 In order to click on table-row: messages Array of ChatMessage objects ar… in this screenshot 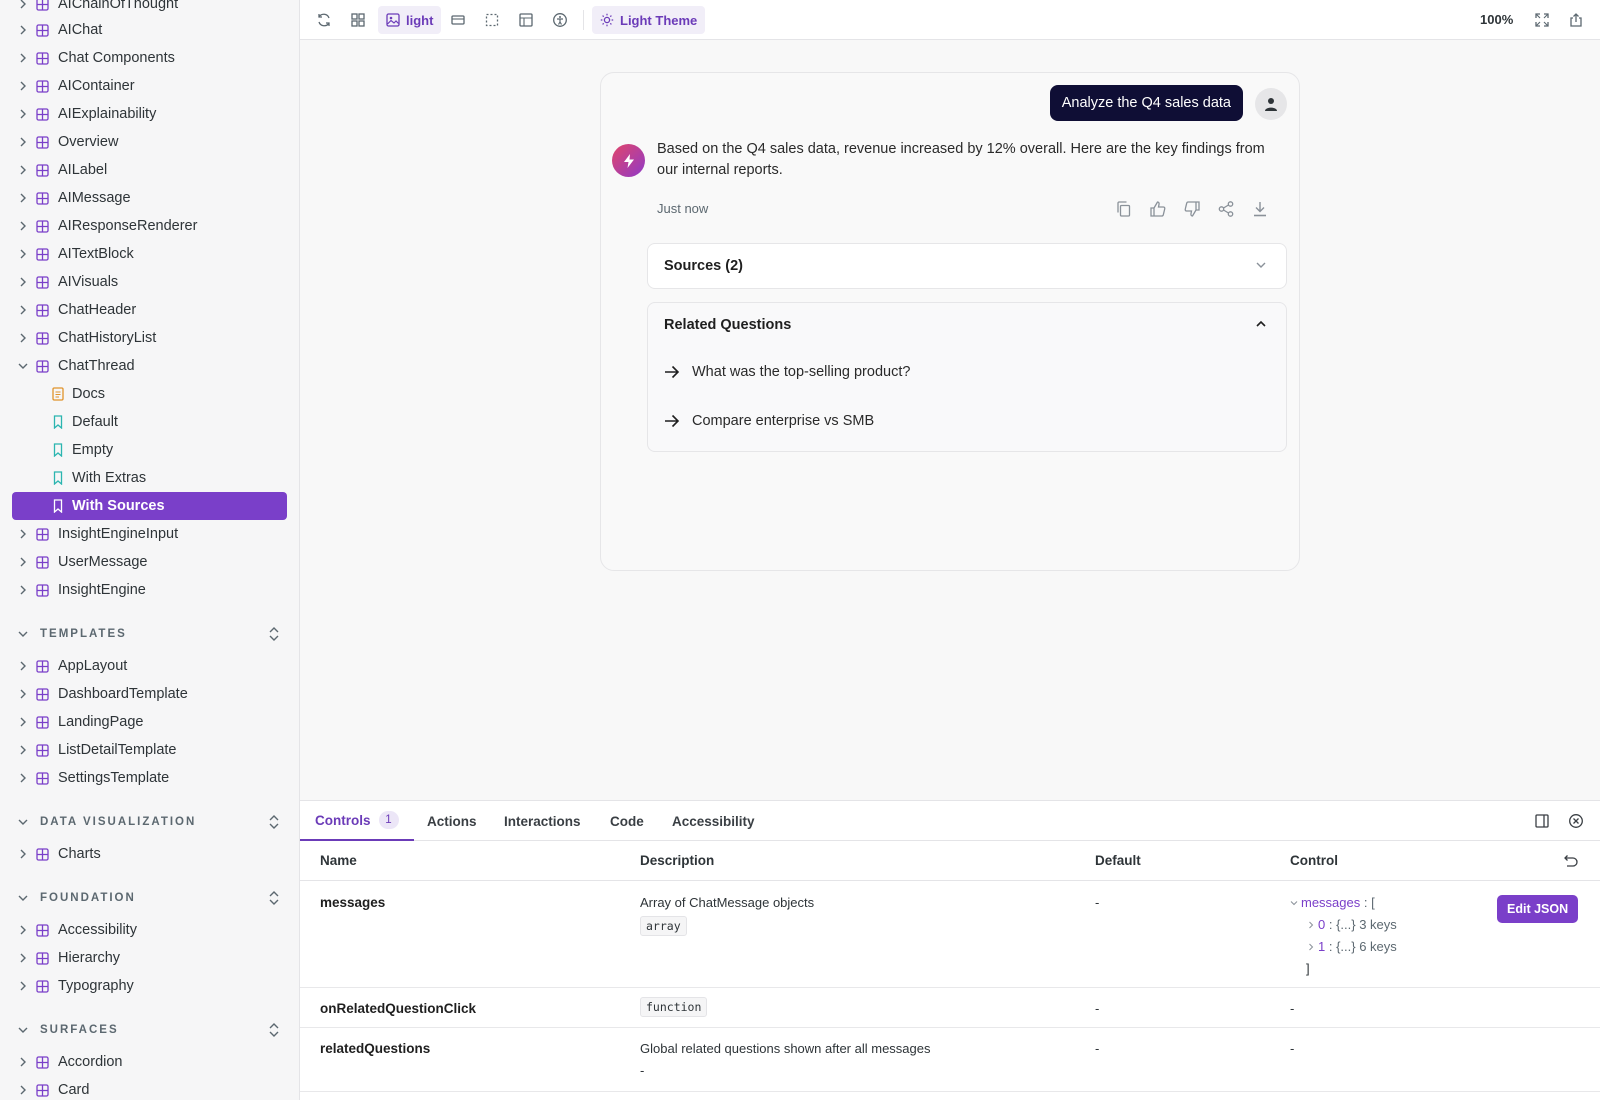, I will do `click(950, 934)`.